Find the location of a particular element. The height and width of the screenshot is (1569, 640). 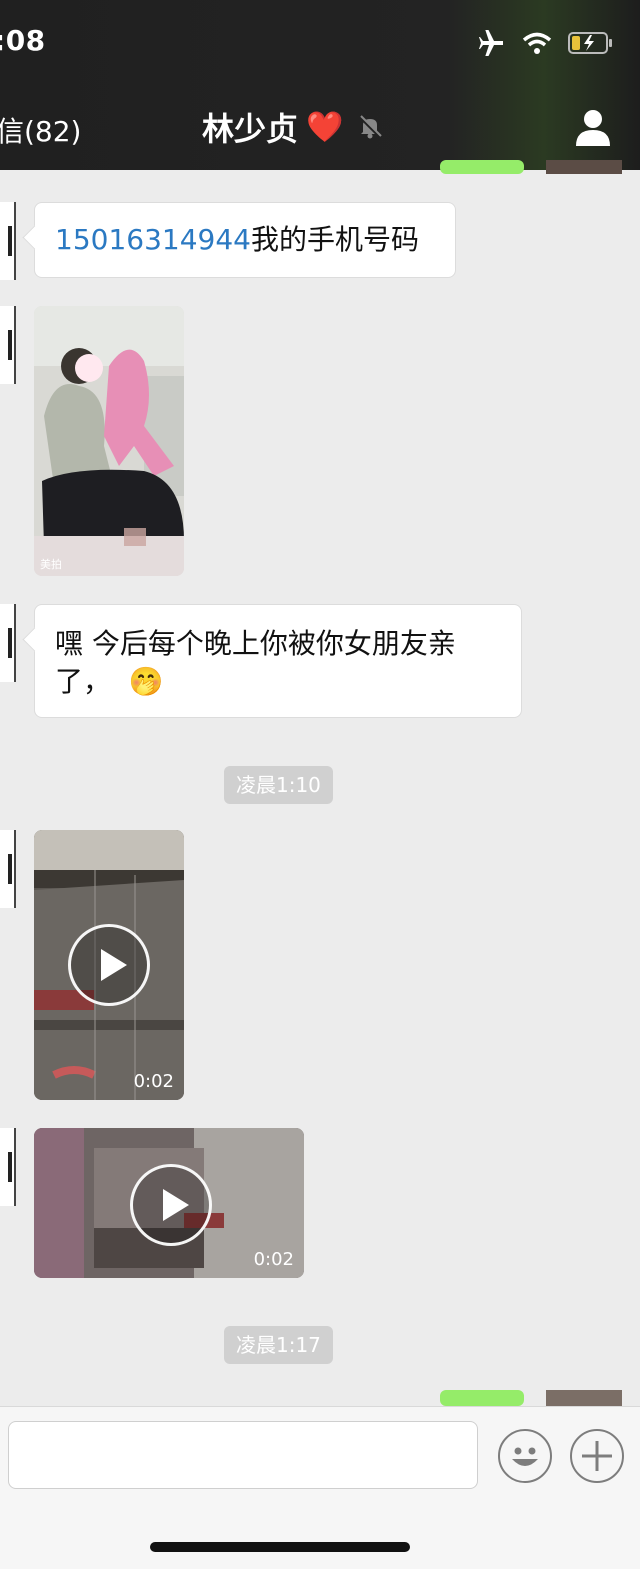

person-icon is located at coordinates (593, 128).